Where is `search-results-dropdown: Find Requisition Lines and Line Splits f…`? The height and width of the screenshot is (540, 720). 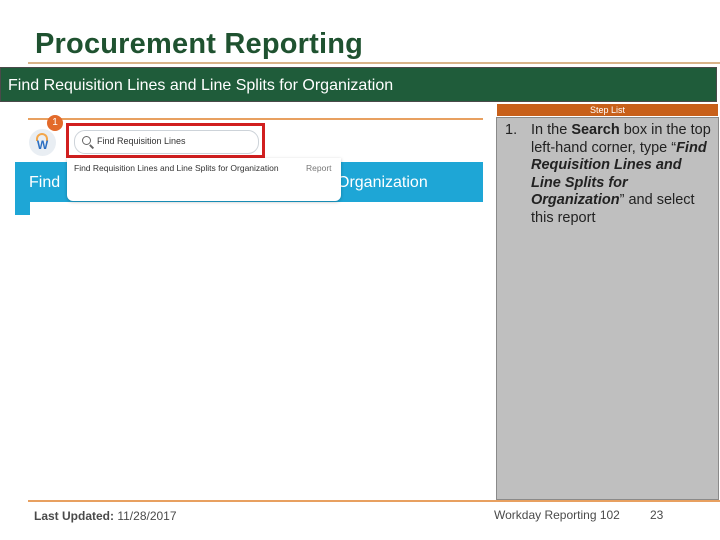
search-results-dropdown: Find Requisition Lines and Line Splits f… is located at coordinates (204, 179).